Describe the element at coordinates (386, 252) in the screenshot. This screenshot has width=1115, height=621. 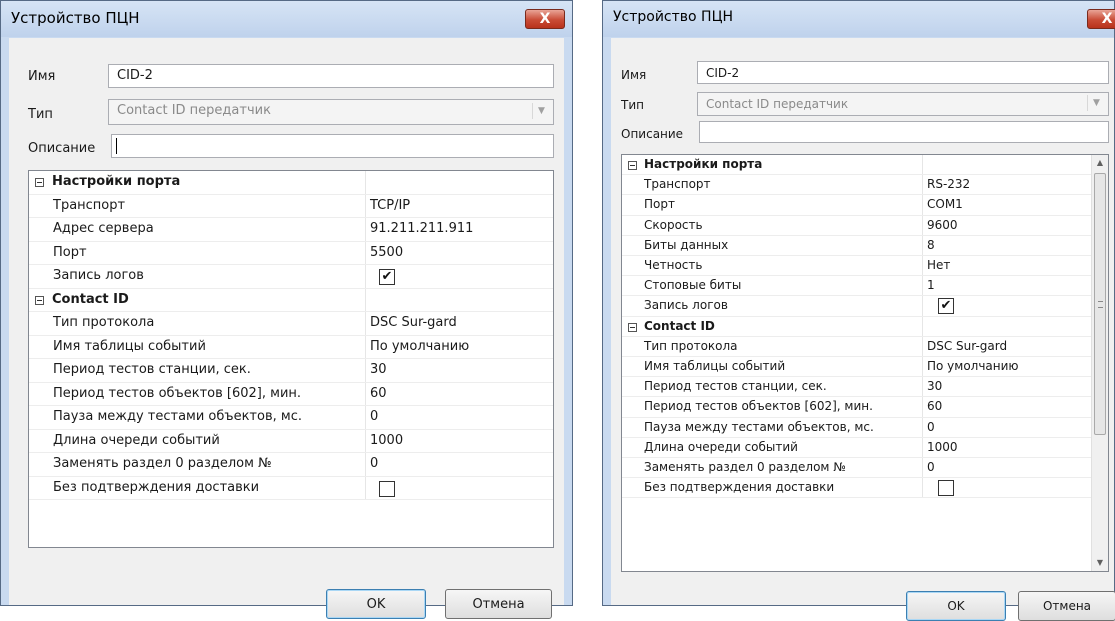
I see `property-value: 5500` at that location.